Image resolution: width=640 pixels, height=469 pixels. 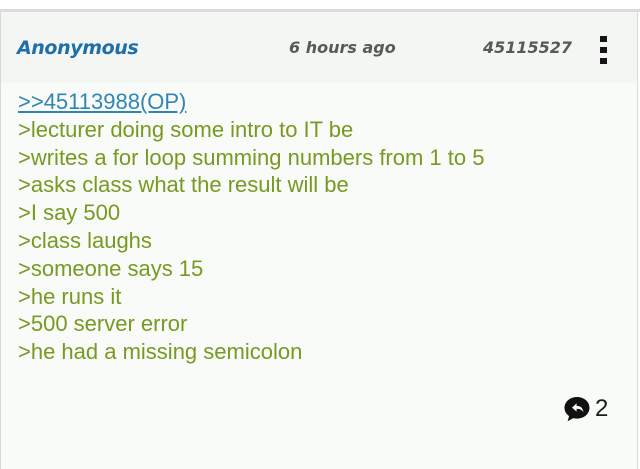 What do you see at coordinates (527, 47) in the screenshot?
I see `post-number: 45115527` at bounding box center [527, 47].